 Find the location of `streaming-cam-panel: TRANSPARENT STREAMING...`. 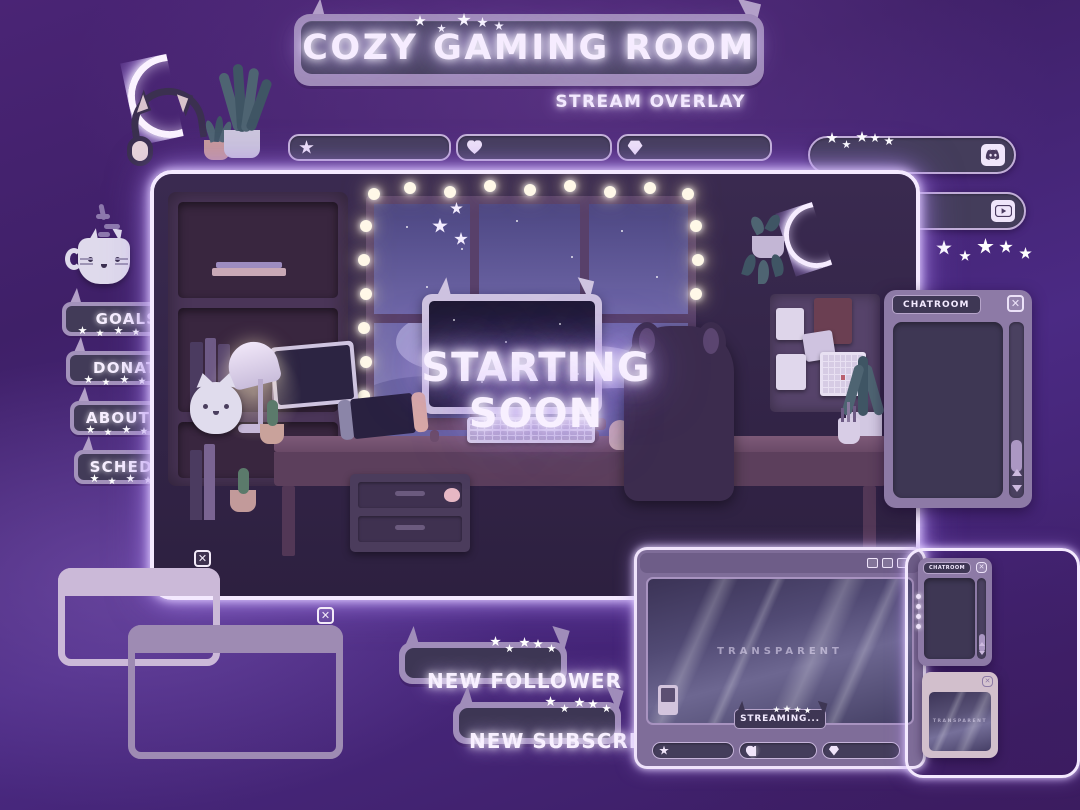

streaming-cam-panel: TRANSPARENT STREAMING... is located at coordinates (780, 658).